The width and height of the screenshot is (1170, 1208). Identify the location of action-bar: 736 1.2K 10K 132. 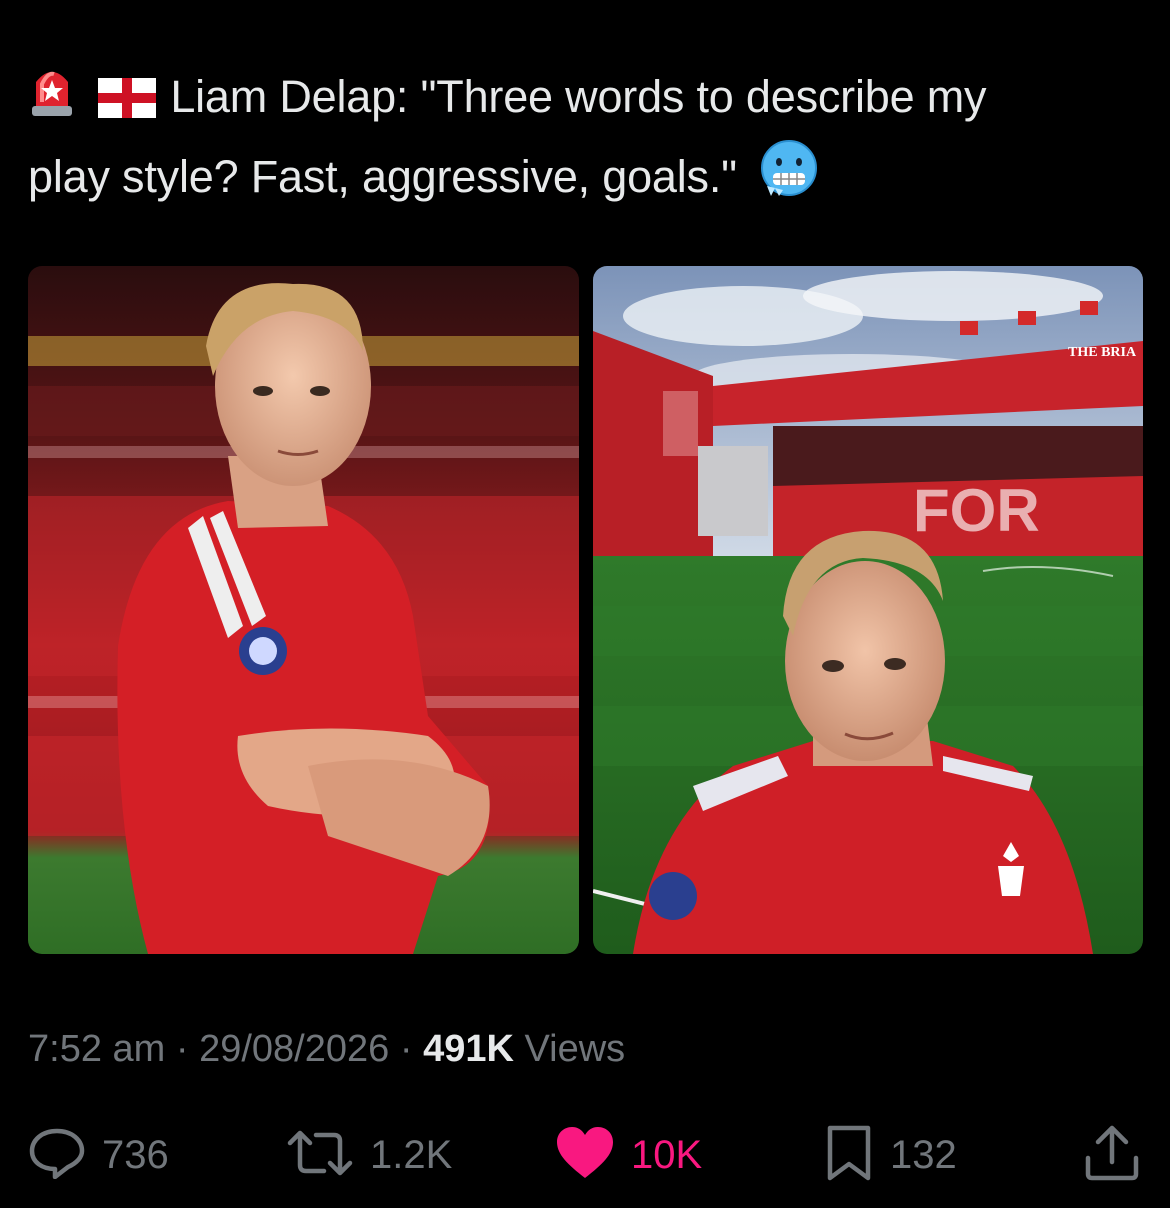
(585, 1155).